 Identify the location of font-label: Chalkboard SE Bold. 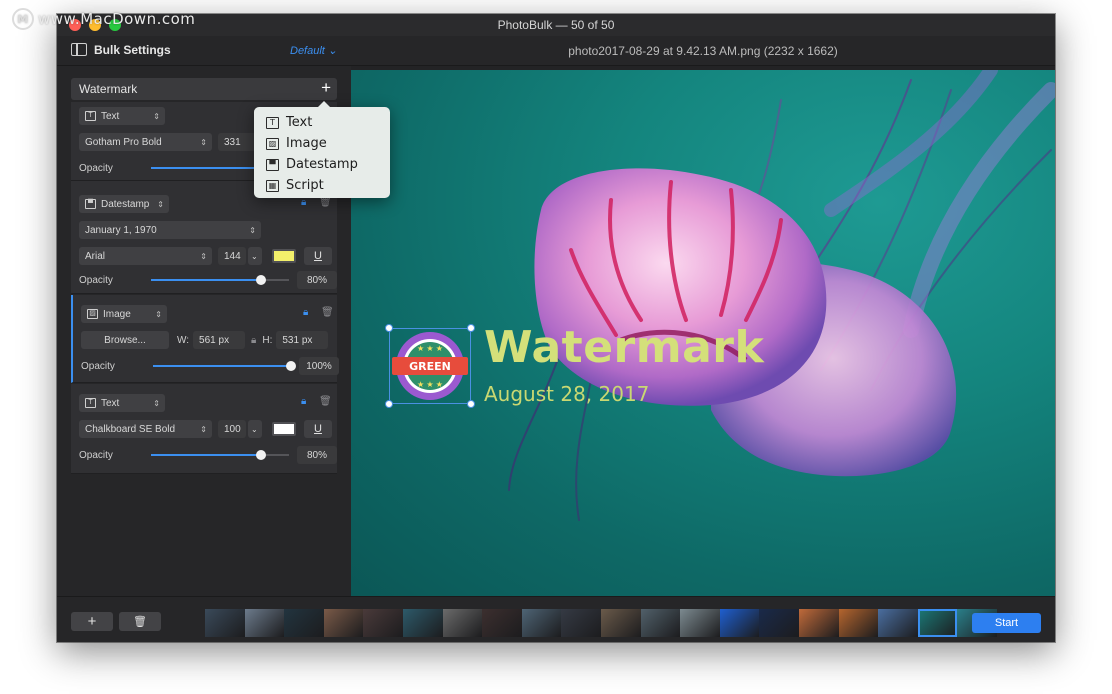
(130, 429).